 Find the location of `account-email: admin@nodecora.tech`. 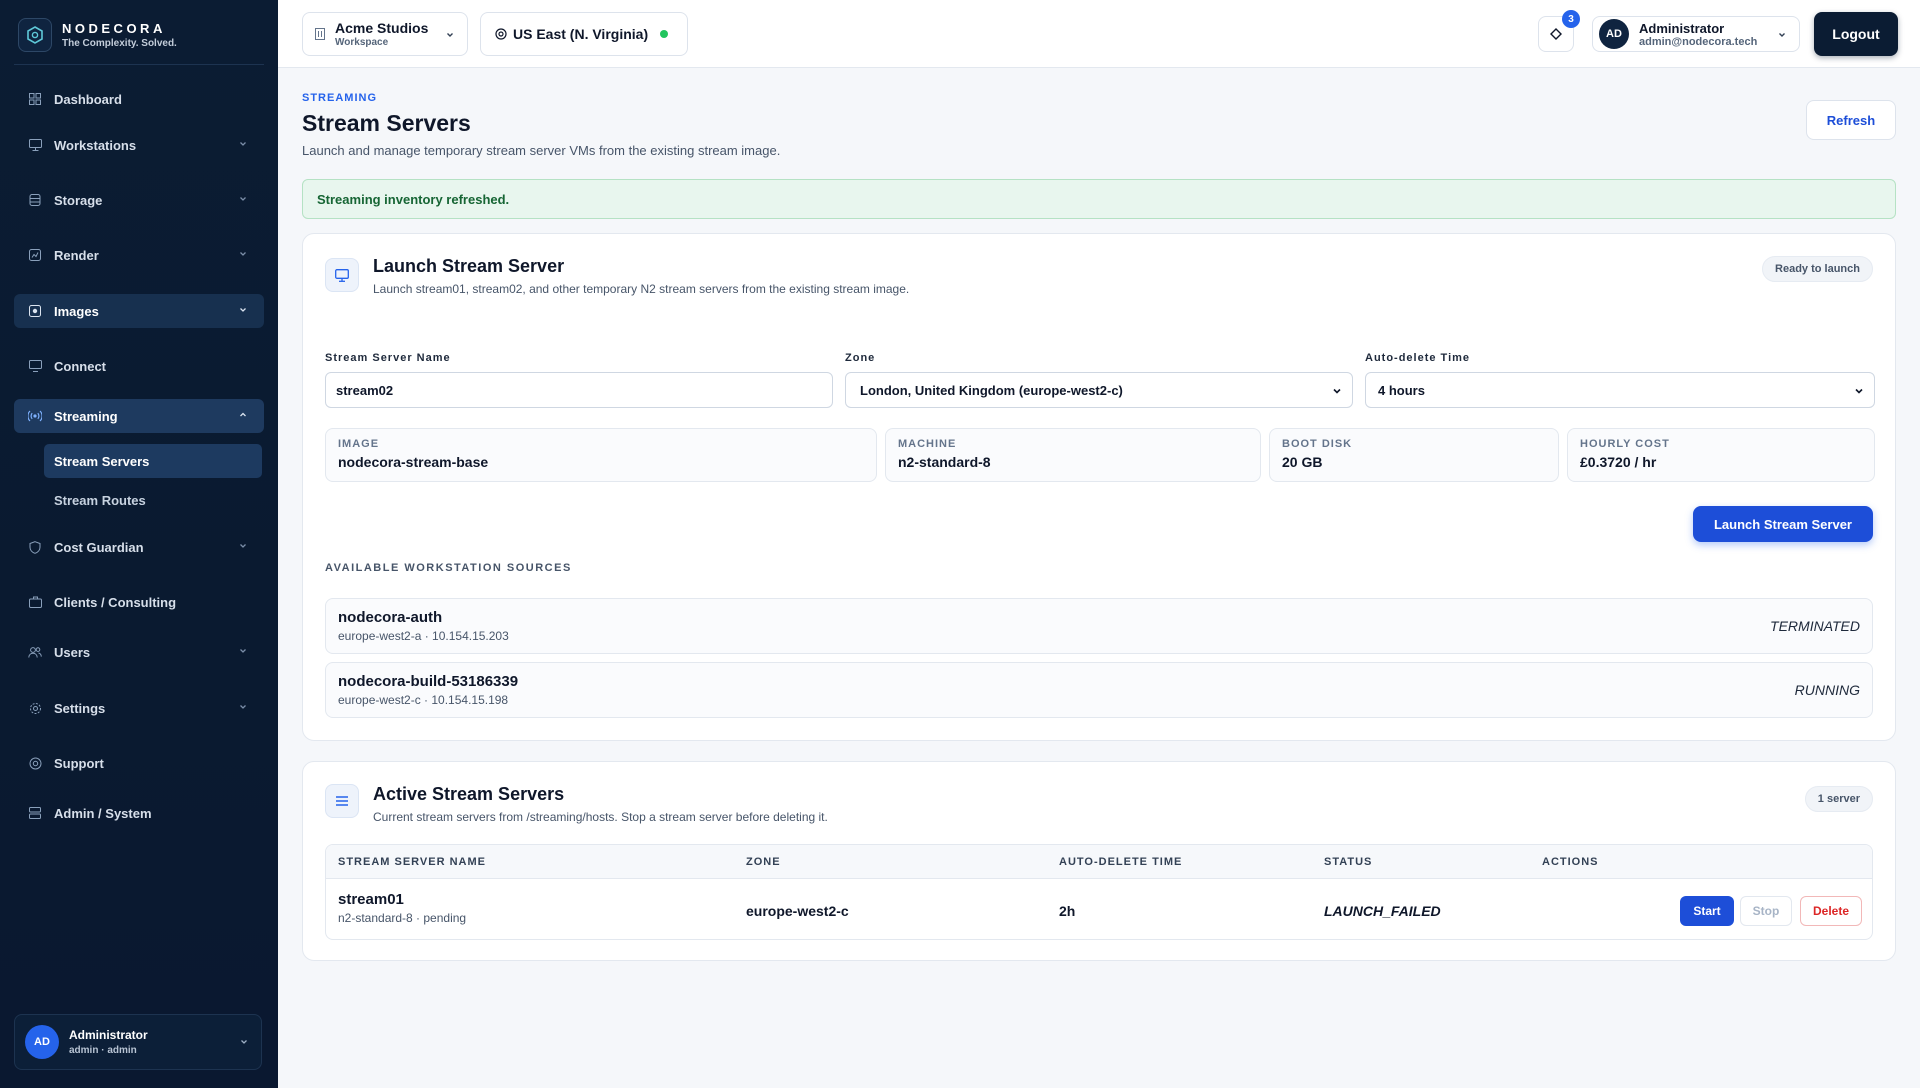

account-email: admin@nodecora.tech is located at coordinates (1698, 41).